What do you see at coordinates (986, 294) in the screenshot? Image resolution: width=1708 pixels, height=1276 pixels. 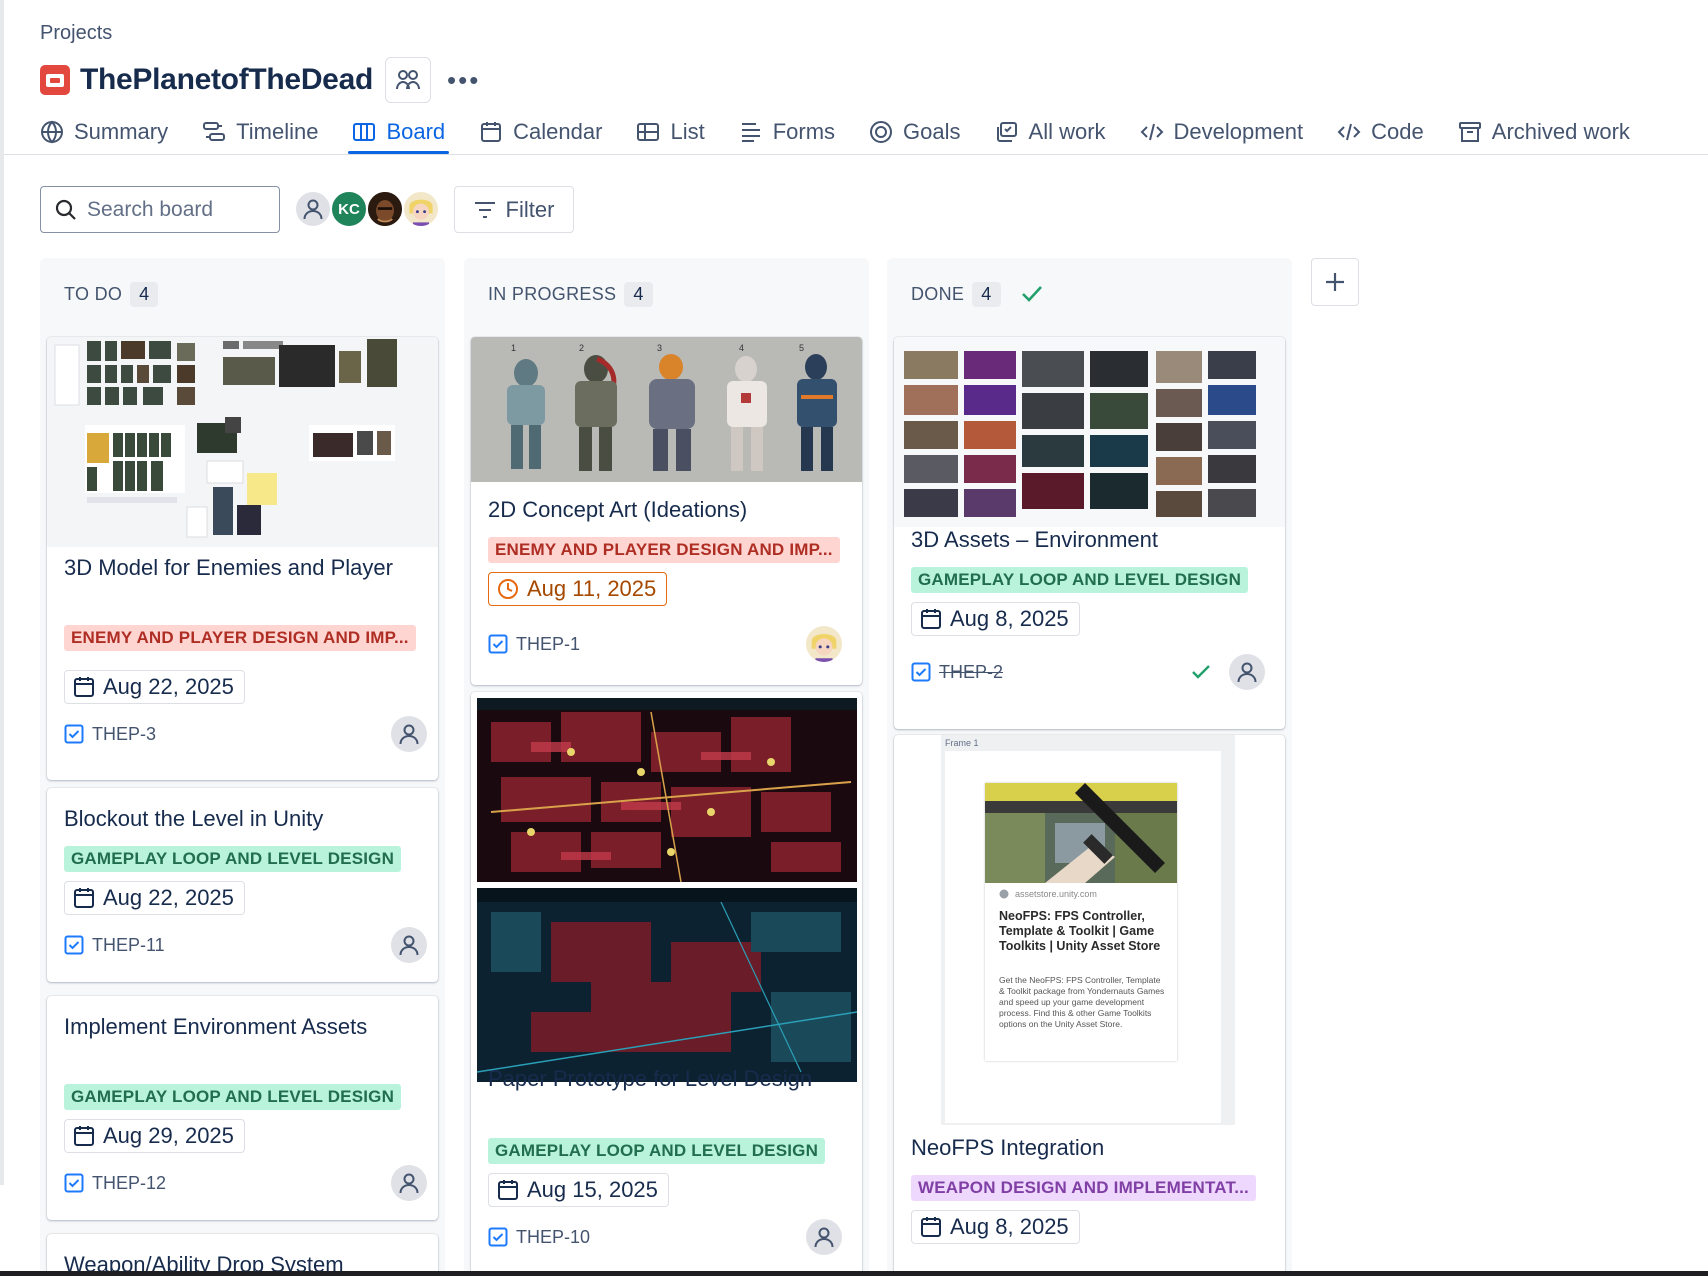 I see `column-count: 4` at bounding box center [986, 294].